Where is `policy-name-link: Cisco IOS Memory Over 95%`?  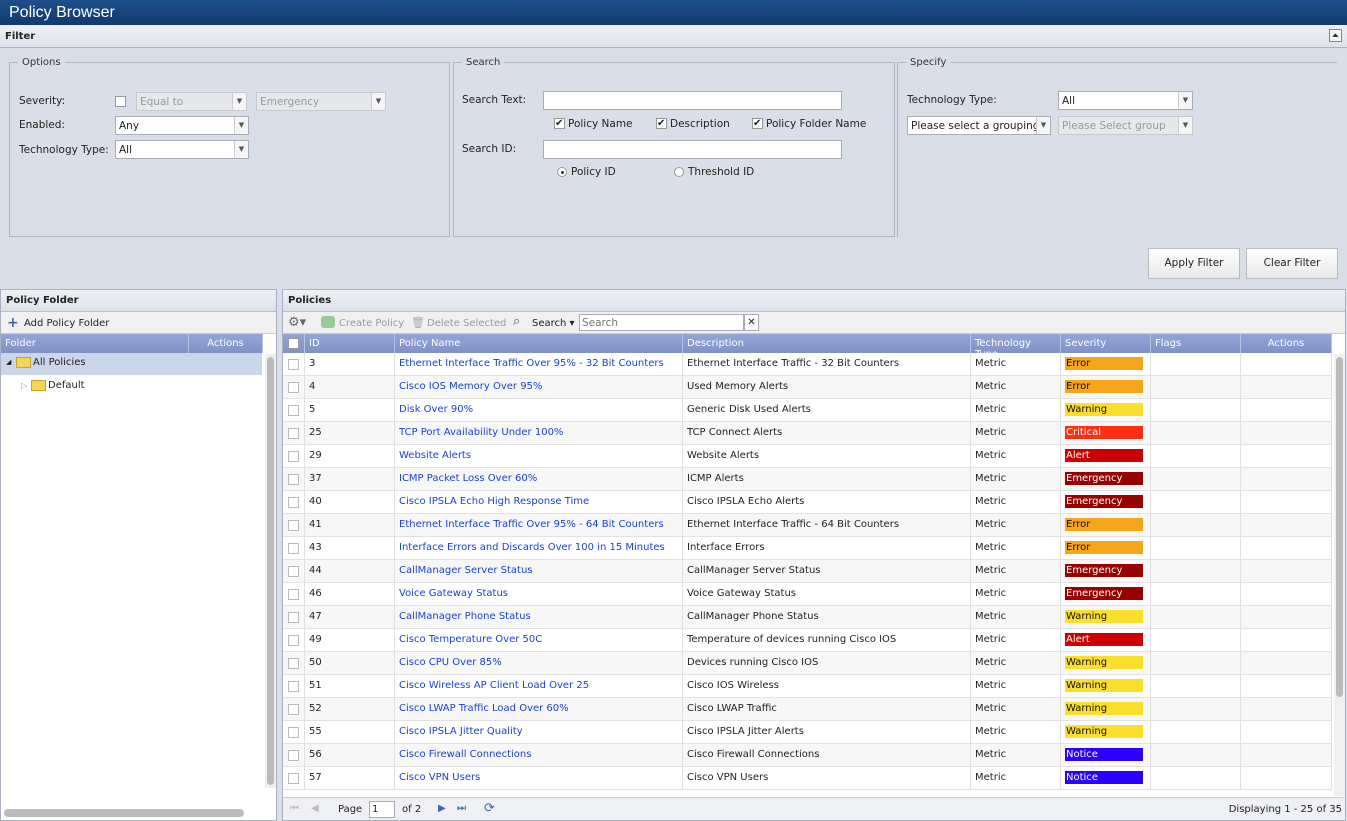
policy-name-link: Cisco IOS Memory Over 95% is located at coordinates (539, 387).